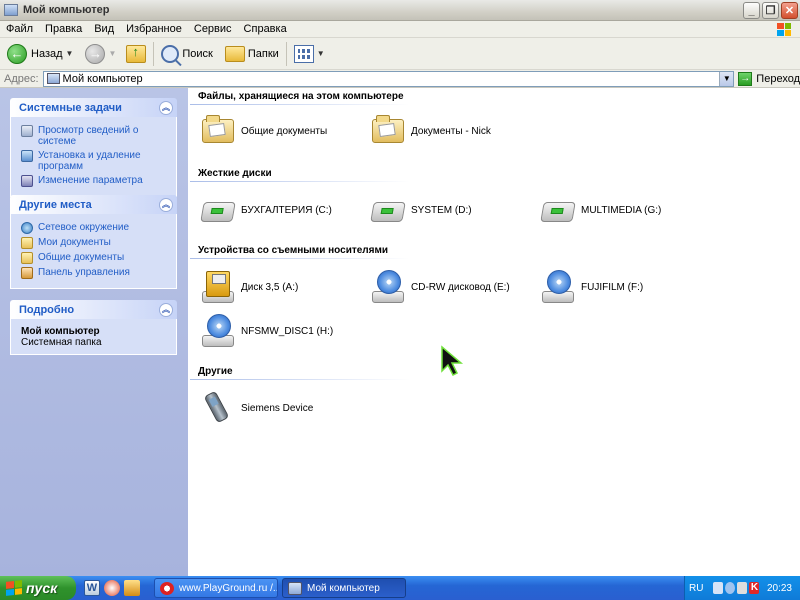  What do you see at coordinates (263, 131) in the screenshot?
I see `item-shared-documents: Общие документы` at bounding box center [263, 131].